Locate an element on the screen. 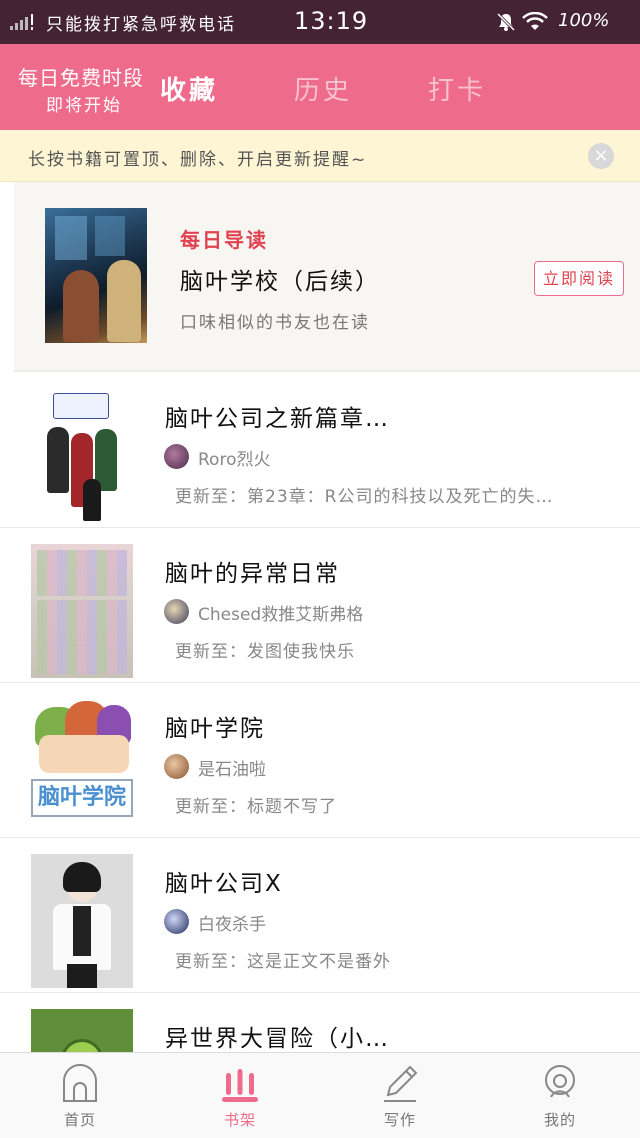 Image resolution: width=640 pixels, height=1138 pixels. free-period-promo: 每日免费时段 is located at coordinates (81, 76).